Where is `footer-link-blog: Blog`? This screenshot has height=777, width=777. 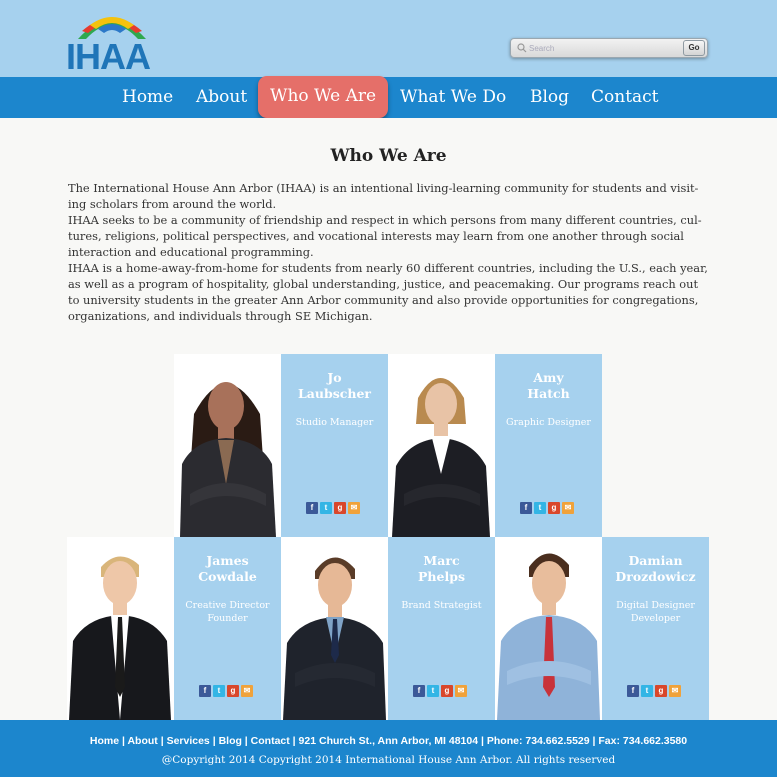 footer-link-blog: Blog is located at coordinates (230, 741).